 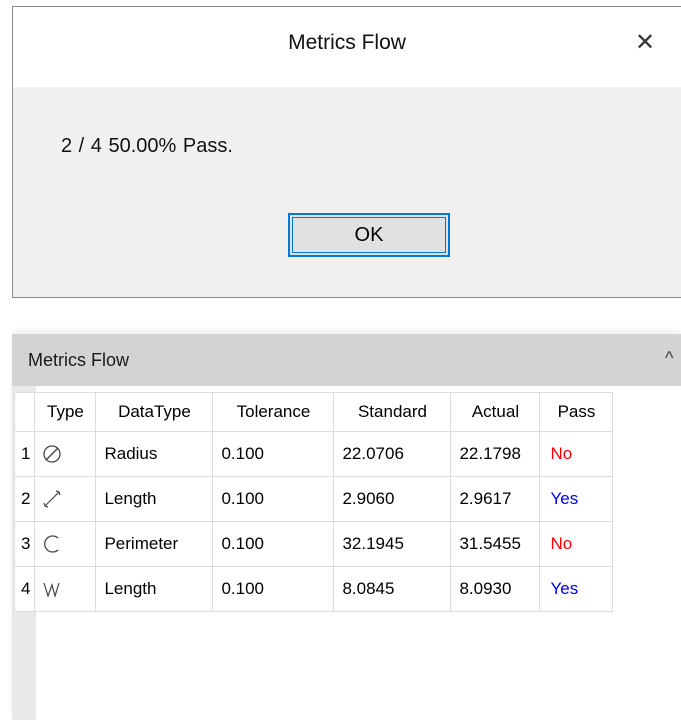 I want to click on actual-cell: 8.0930, so click(x=495, y=589).